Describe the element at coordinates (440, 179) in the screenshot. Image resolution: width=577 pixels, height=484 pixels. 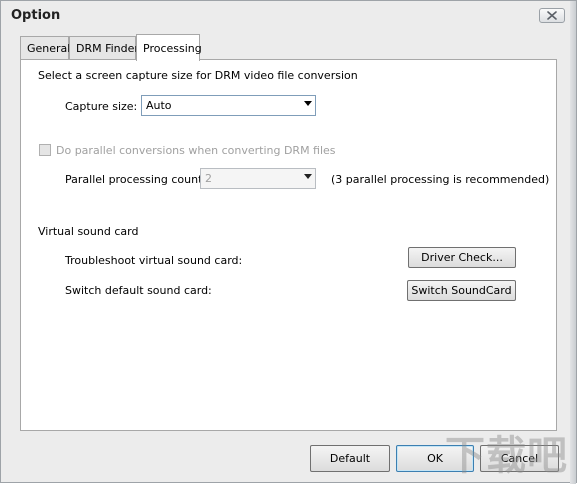
I see `parallel-hint: (3 parallel processing is recommended)` at that location.